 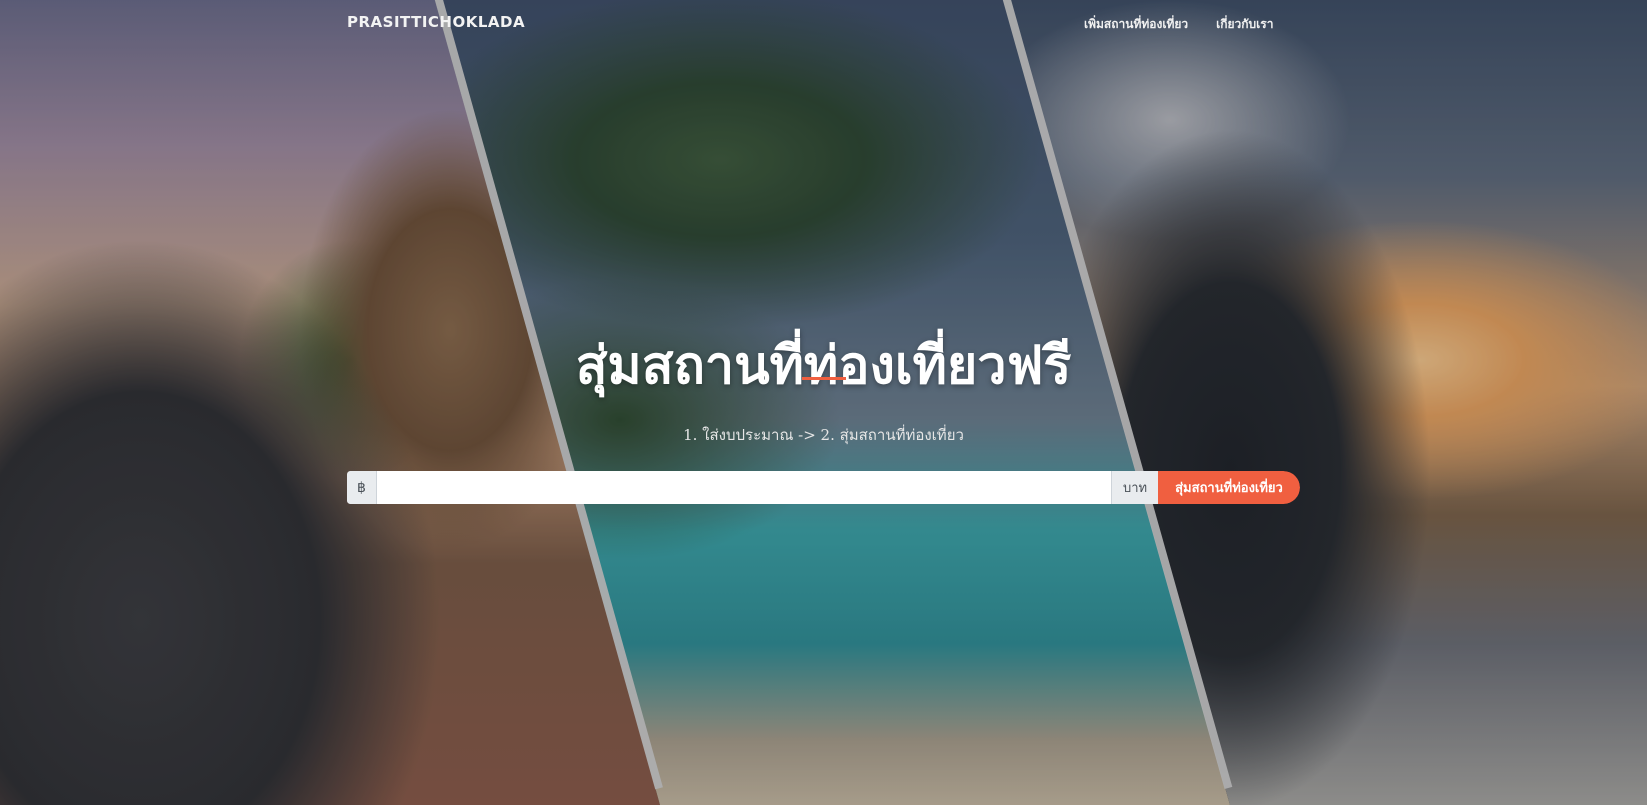 I want to click on nav-links: เพิ่มสถานที่ท่องเที่ยว เกี่ยวกับเรา, so click(x=1178, y=24).